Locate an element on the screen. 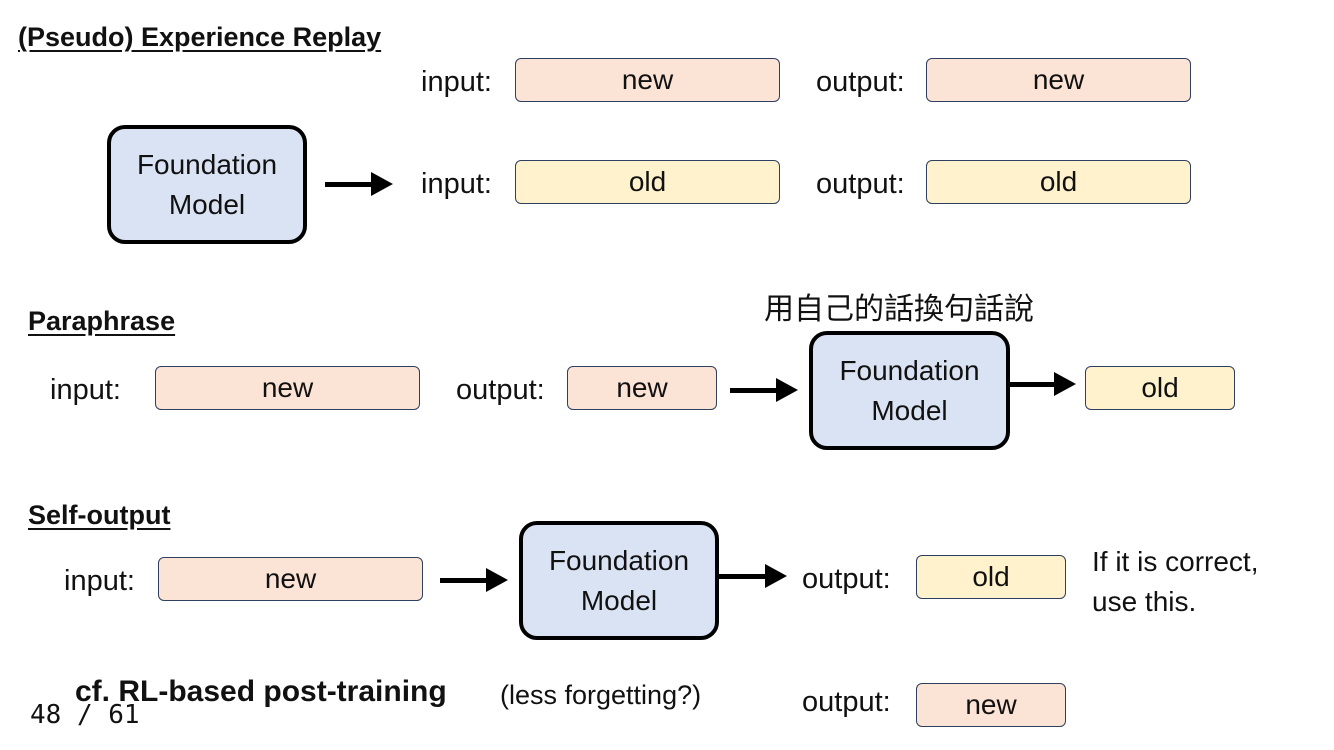  self-output-input-label: input: is located at coordinates (99, 581).